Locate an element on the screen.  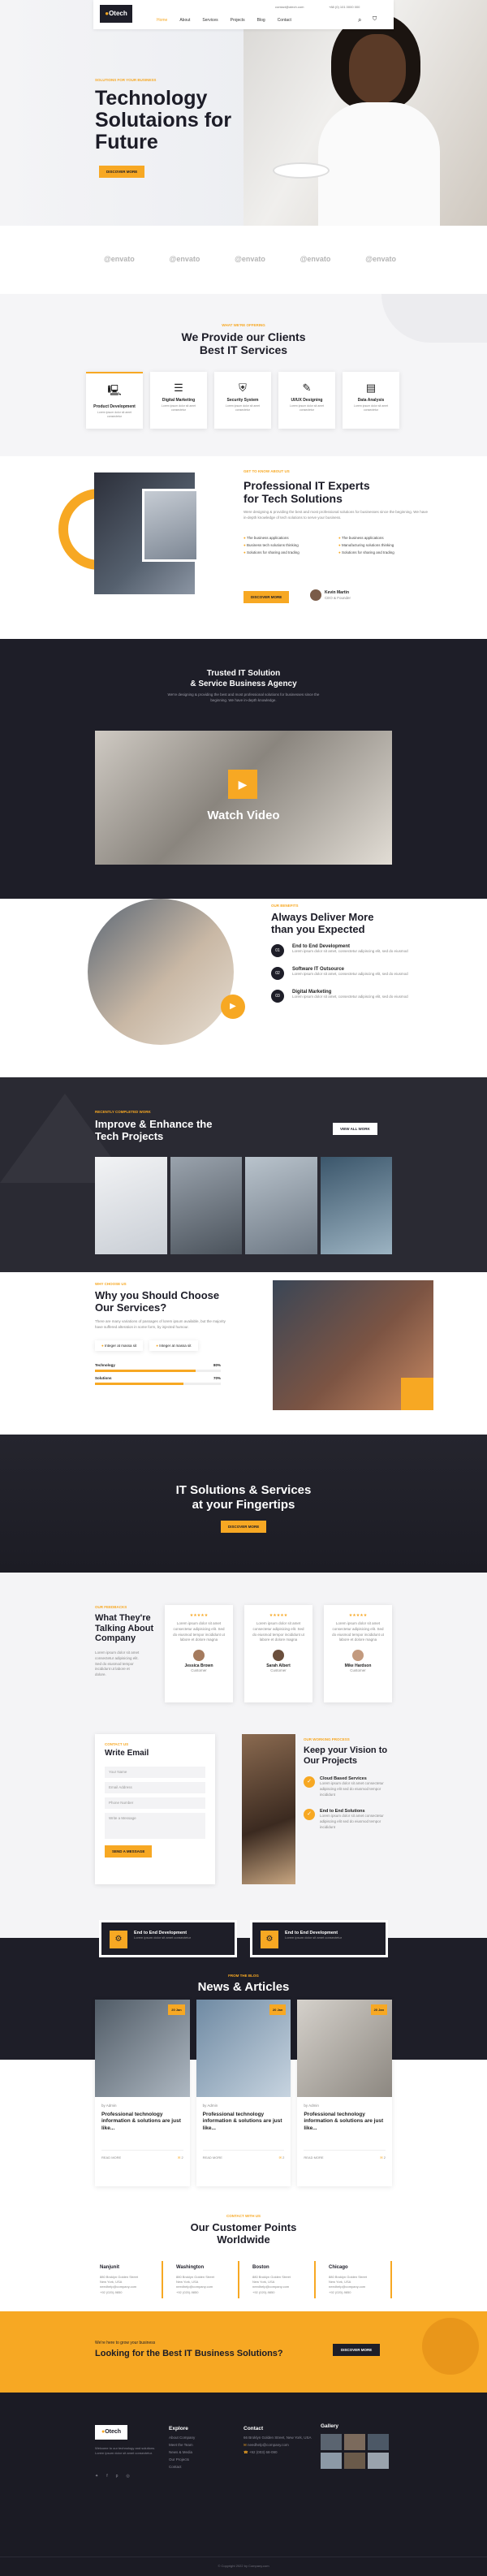
nav-contact: Contact is located at coordinates (284, 20).